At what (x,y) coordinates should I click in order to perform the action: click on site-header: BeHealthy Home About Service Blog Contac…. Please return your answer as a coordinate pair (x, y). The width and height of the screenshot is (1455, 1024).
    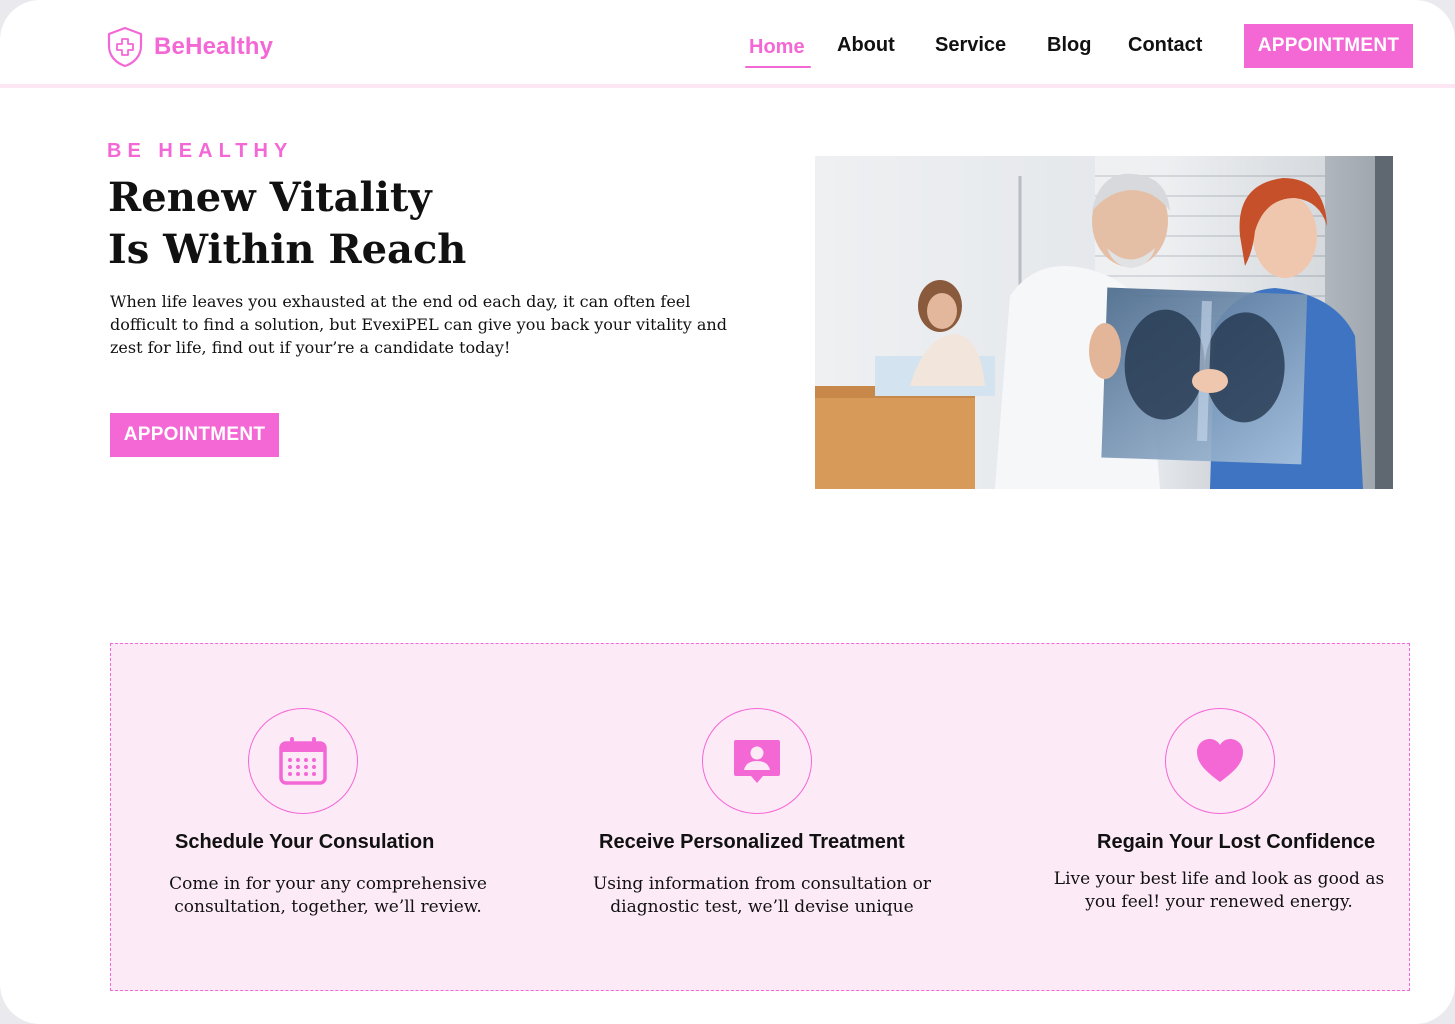
    Looking at the image, I should click on (727, 44).